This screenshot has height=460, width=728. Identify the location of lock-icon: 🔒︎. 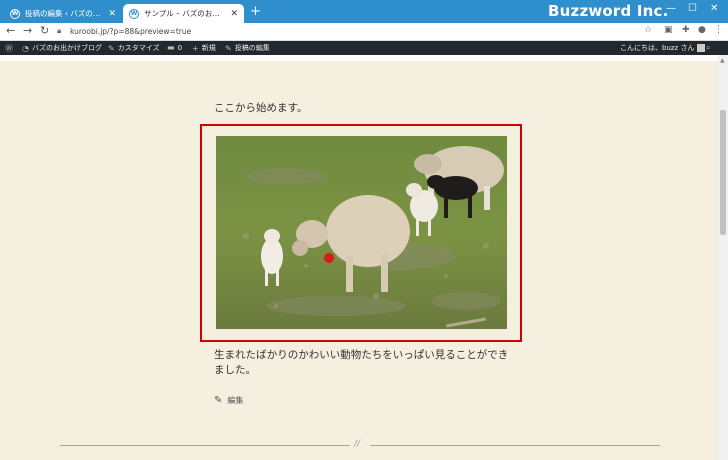
(59, 31).